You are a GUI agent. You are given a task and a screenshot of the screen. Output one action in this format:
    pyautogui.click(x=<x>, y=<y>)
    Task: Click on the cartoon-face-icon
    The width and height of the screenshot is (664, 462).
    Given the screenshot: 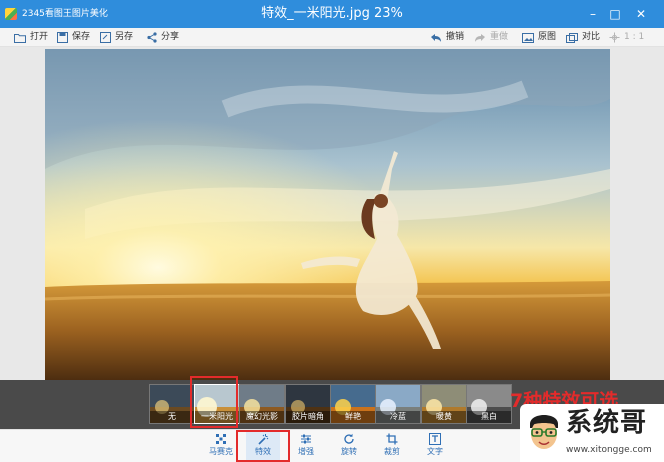 What is the action you would take?
    pyautogui.click(x=544, y=432)
    